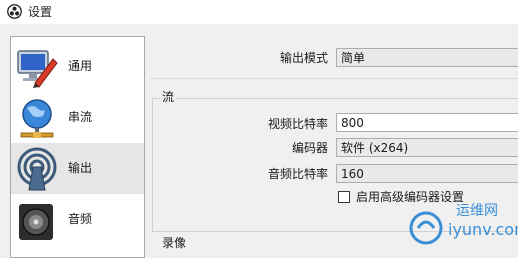  I want to click on video-bitrate-label: 视频比特率, so click(297, 124).